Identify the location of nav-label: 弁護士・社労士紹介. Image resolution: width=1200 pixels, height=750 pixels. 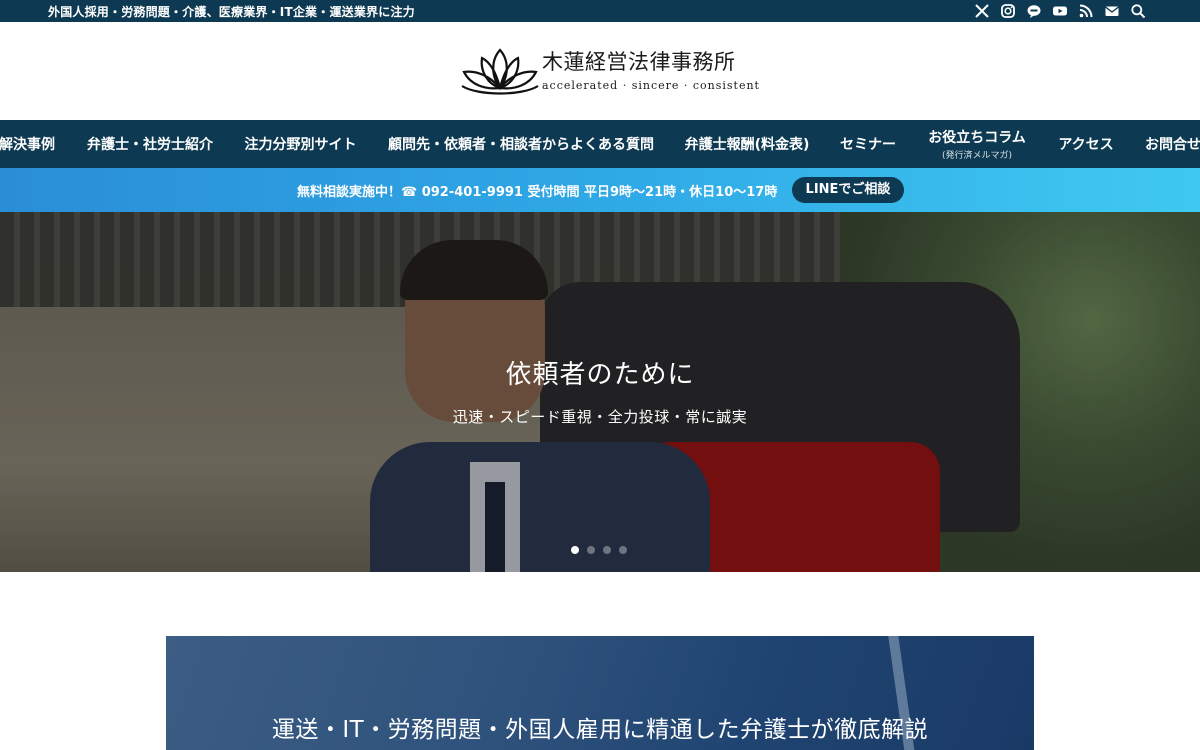
(150, 145).